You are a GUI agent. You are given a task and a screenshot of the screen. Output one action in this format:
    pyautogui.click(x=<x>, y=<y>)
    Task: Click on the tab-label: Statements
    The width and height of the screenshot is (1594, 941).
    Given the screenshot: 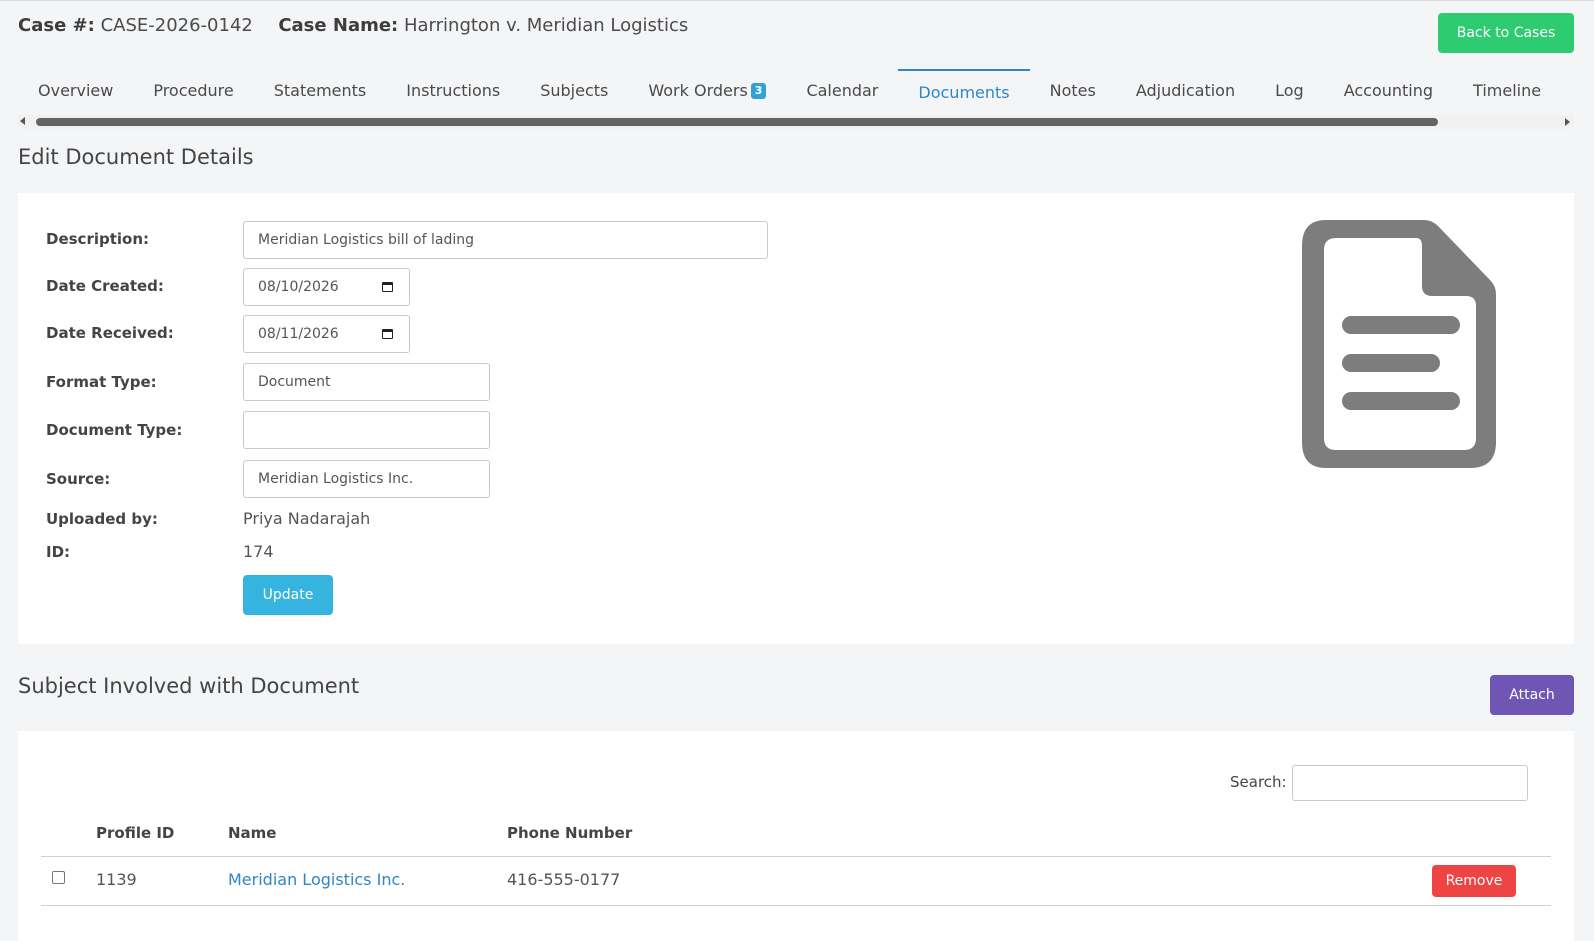 What is the action you would take?
    pyautogui.click(x=320, y=90)
    